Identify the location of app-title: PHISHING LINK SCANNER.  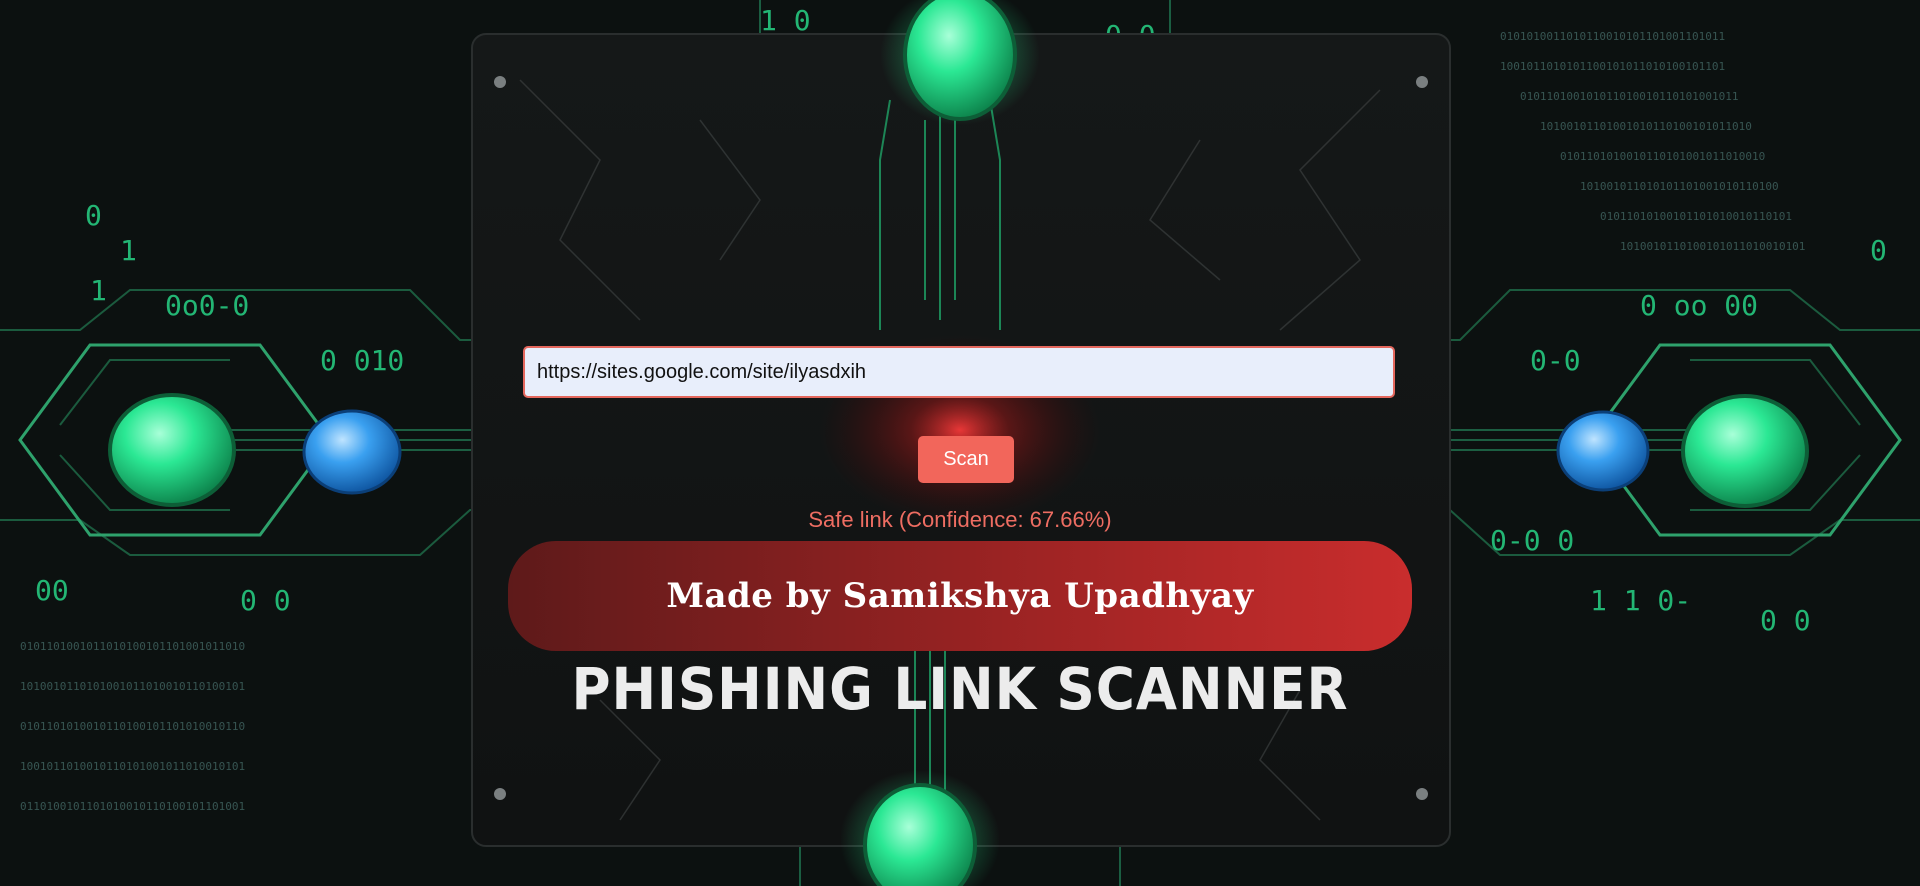
(960, 689).